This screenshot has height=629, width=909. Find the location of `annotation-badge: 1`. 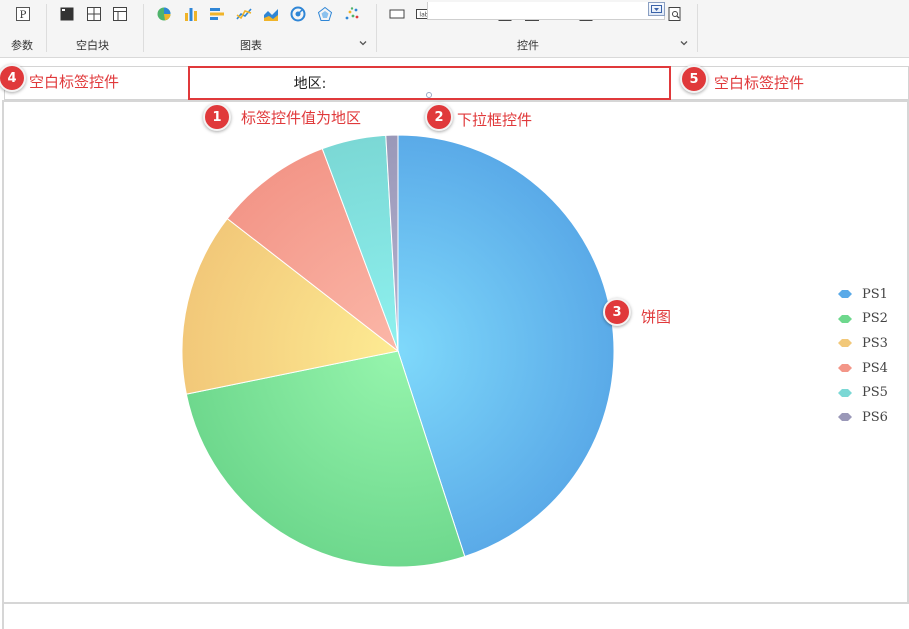

annotation-badge: 1 is located at coordinates (217, 117).